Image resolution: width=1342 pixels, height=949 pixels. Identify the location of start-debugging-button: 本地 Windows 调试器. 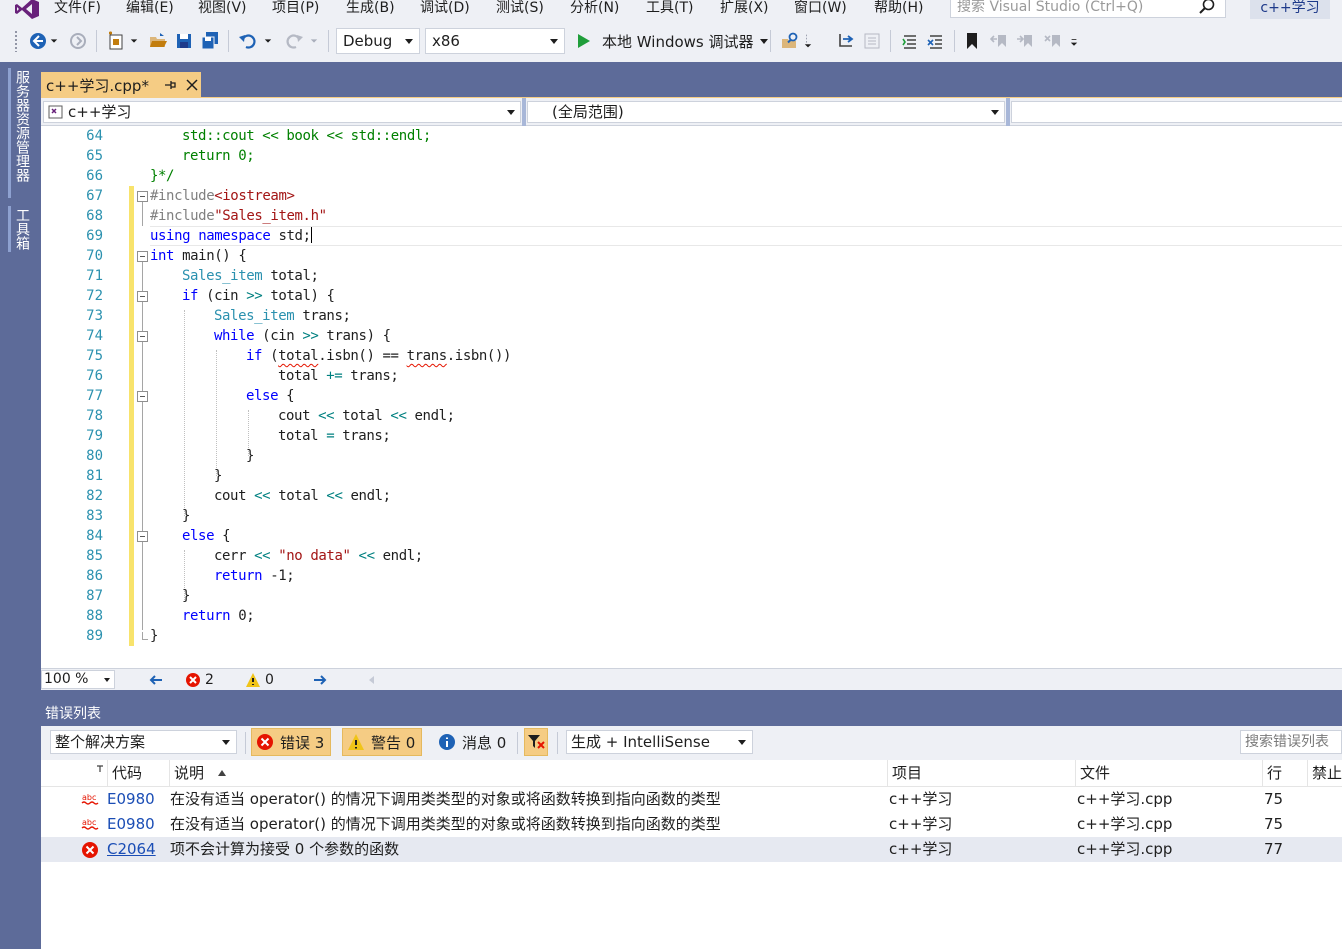
(671, 41).